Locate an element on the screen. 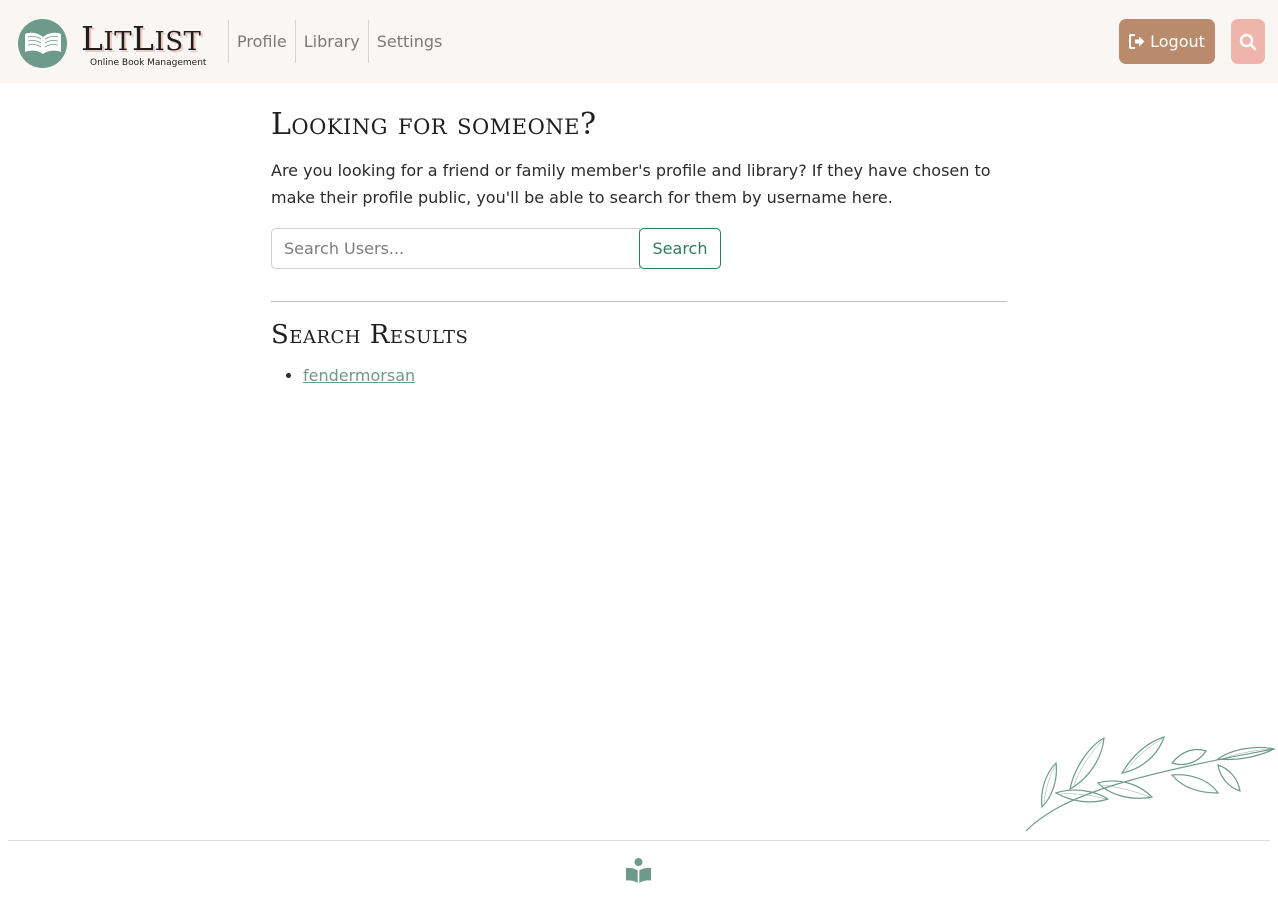 The height and width of the screenshot is (907, 1278). sign-out-icon is located at coordinates (1137, 41).